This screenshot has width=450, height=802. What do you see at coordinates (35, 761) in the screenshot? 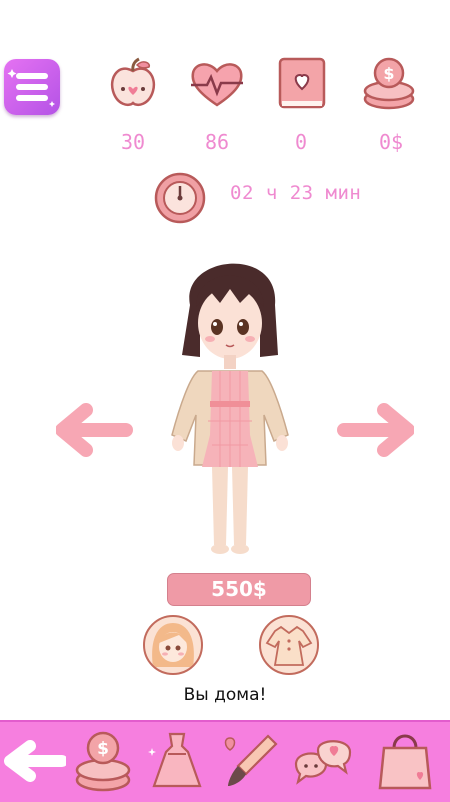
I see `back-arrow-icon` at bounding box center [35, 761].